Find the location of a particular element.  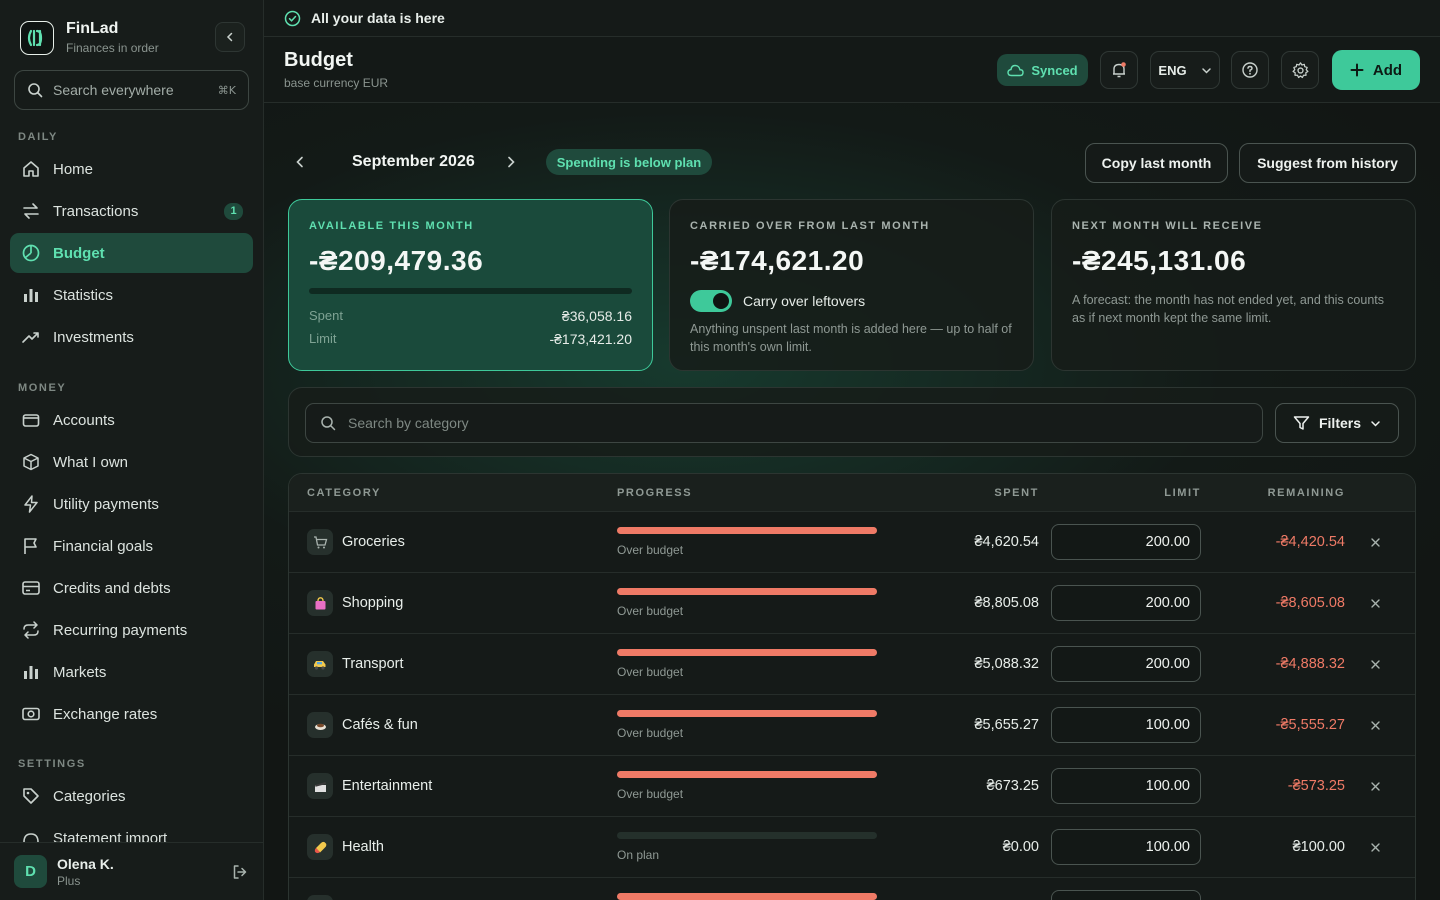

sidebar-item-investments: Investments is located at coordinates (131, 337).